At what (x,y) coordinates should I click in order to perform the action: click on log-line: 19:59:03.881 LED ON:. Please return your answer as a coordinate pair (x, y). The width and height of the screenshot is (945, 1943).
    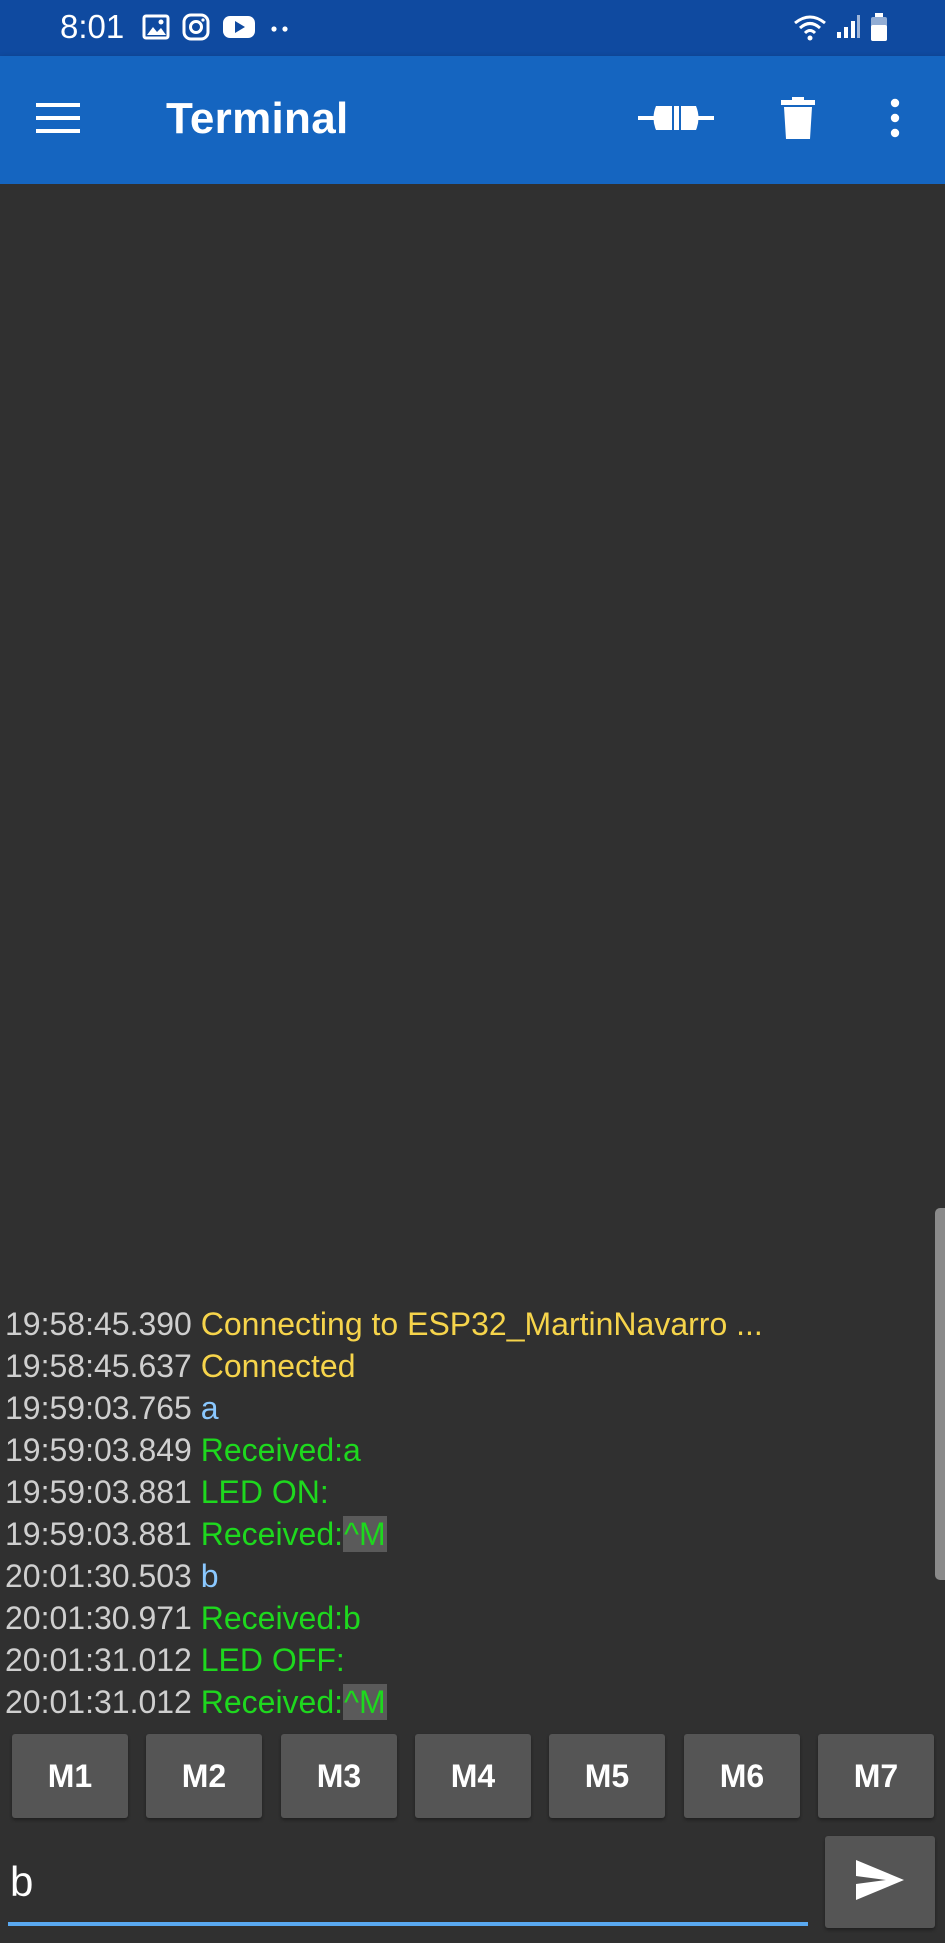
    Looking at the image, I should click on (470, 1492).